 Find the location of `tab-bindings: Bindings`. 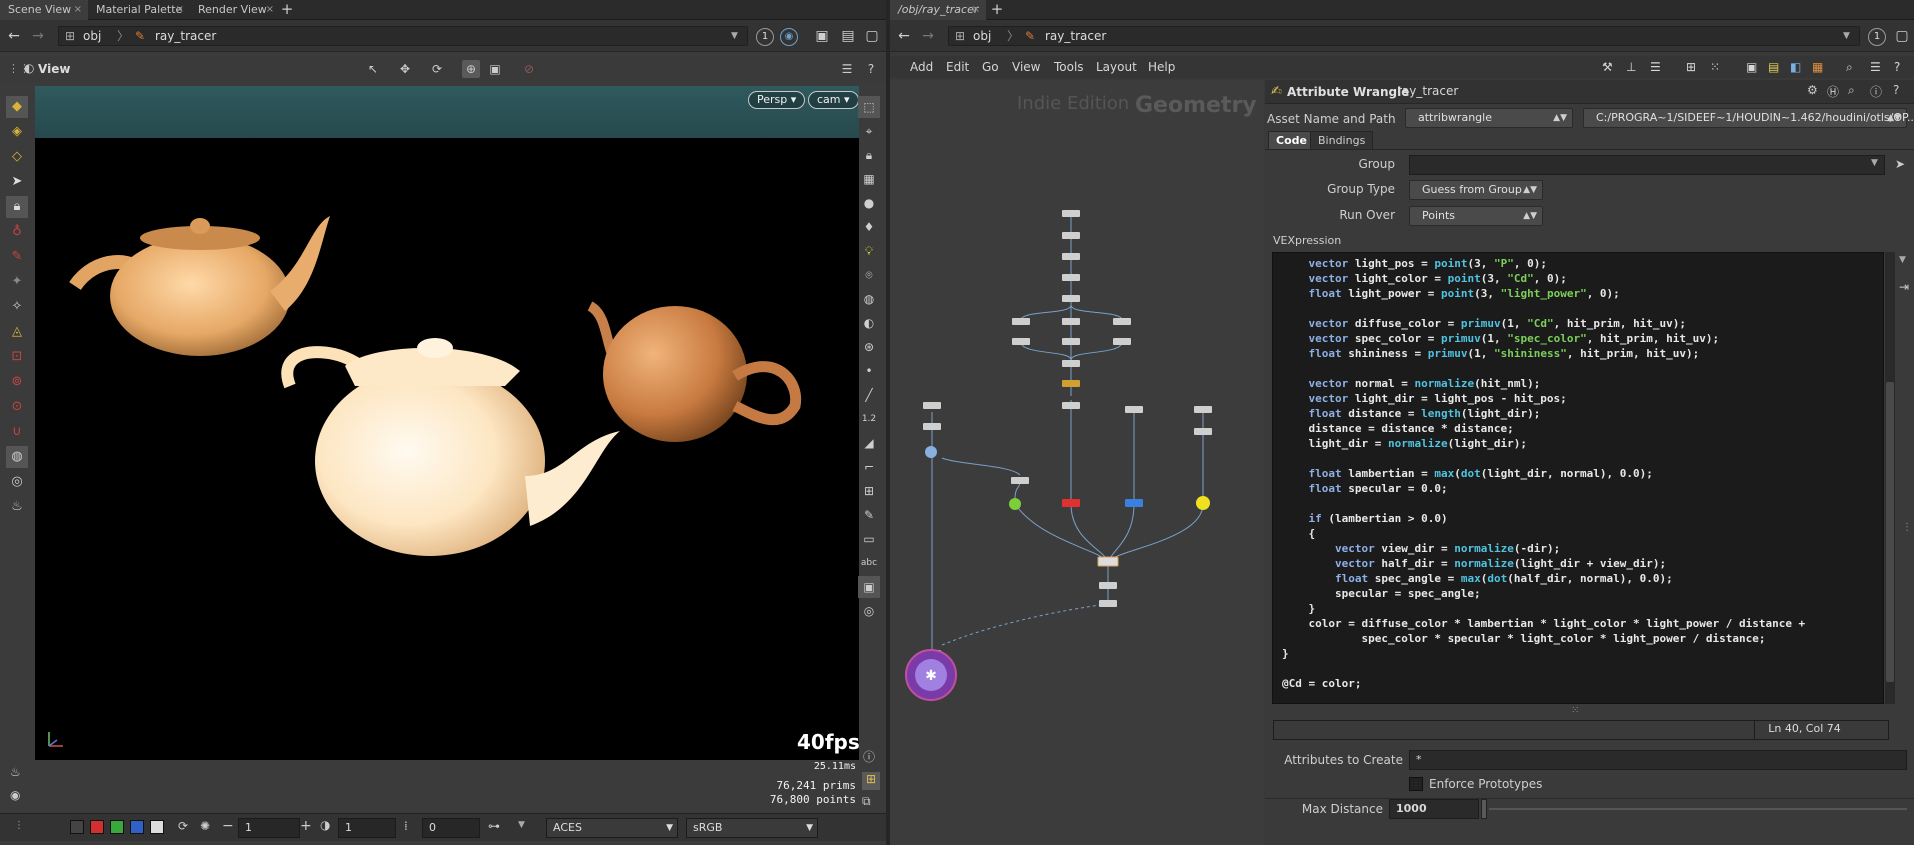

tab-bindings: Bindings is located at coordinates (1342, 140).